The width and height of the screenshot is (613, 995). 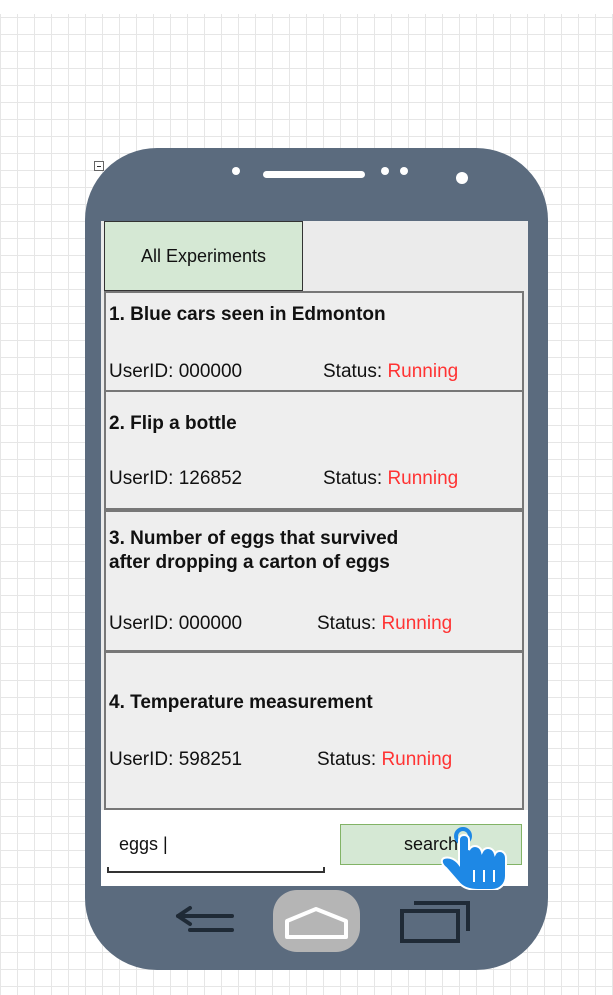 I want to click on input-underline, so click(x=216, y=870).